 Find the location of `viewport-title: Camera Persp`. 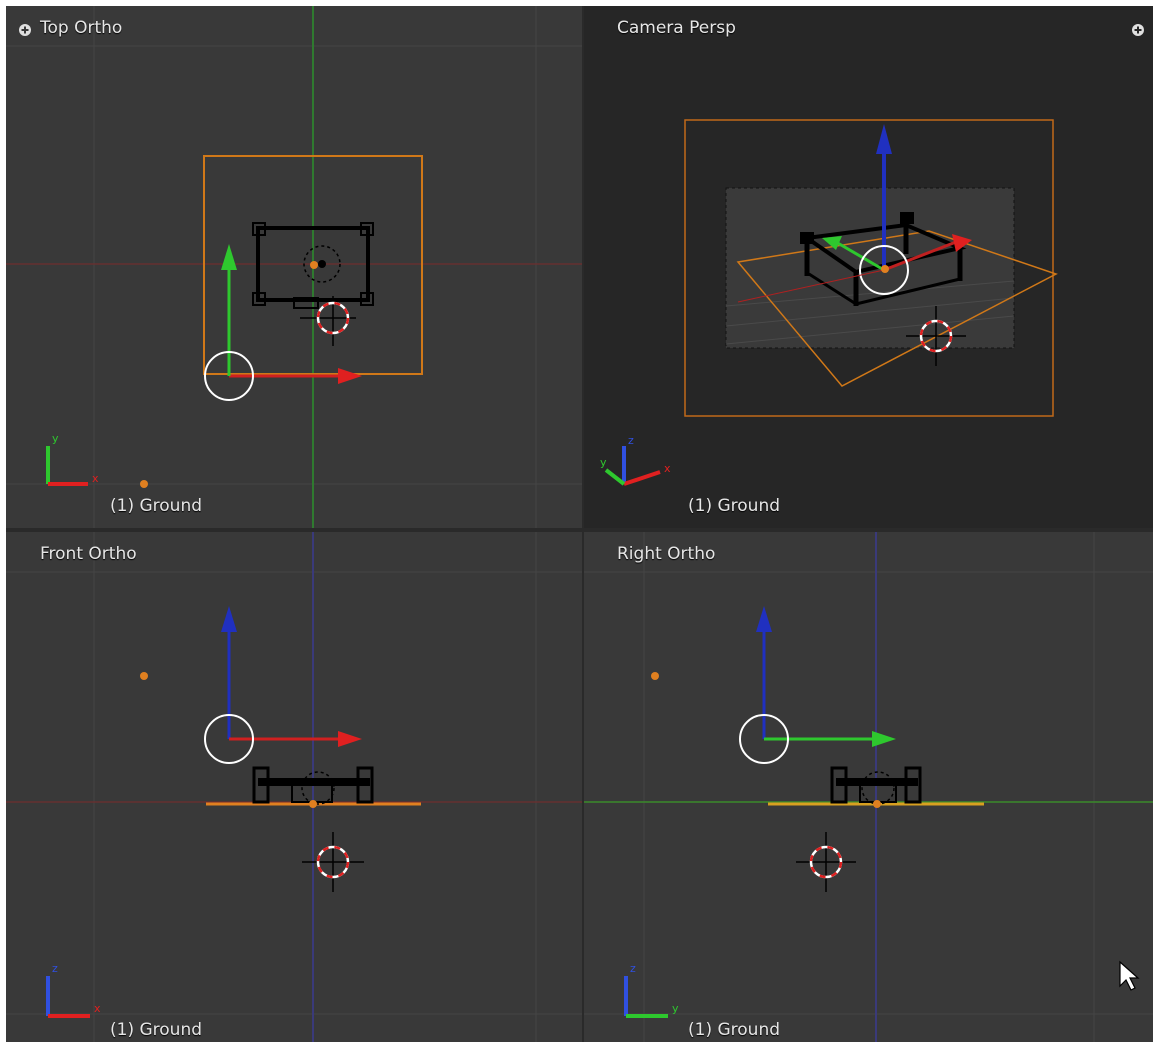

viewport-title: Camera Persp is located at coordinates (676, 28).